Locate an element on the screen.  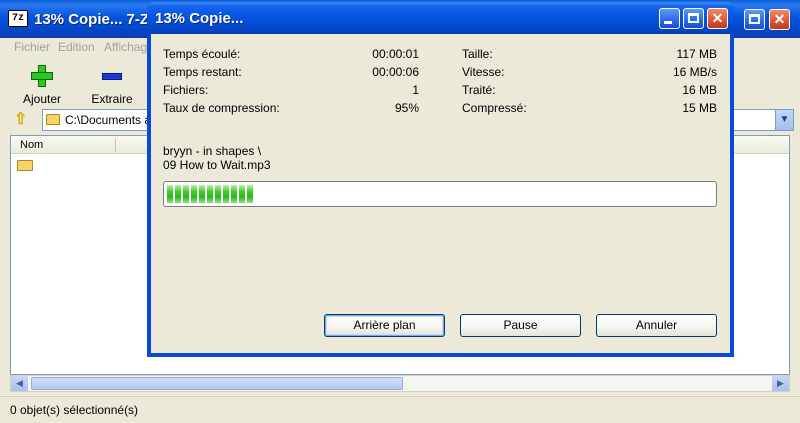
dialog-titlebar: 13% Copie... ✕ is located at coordinates (440, 18).